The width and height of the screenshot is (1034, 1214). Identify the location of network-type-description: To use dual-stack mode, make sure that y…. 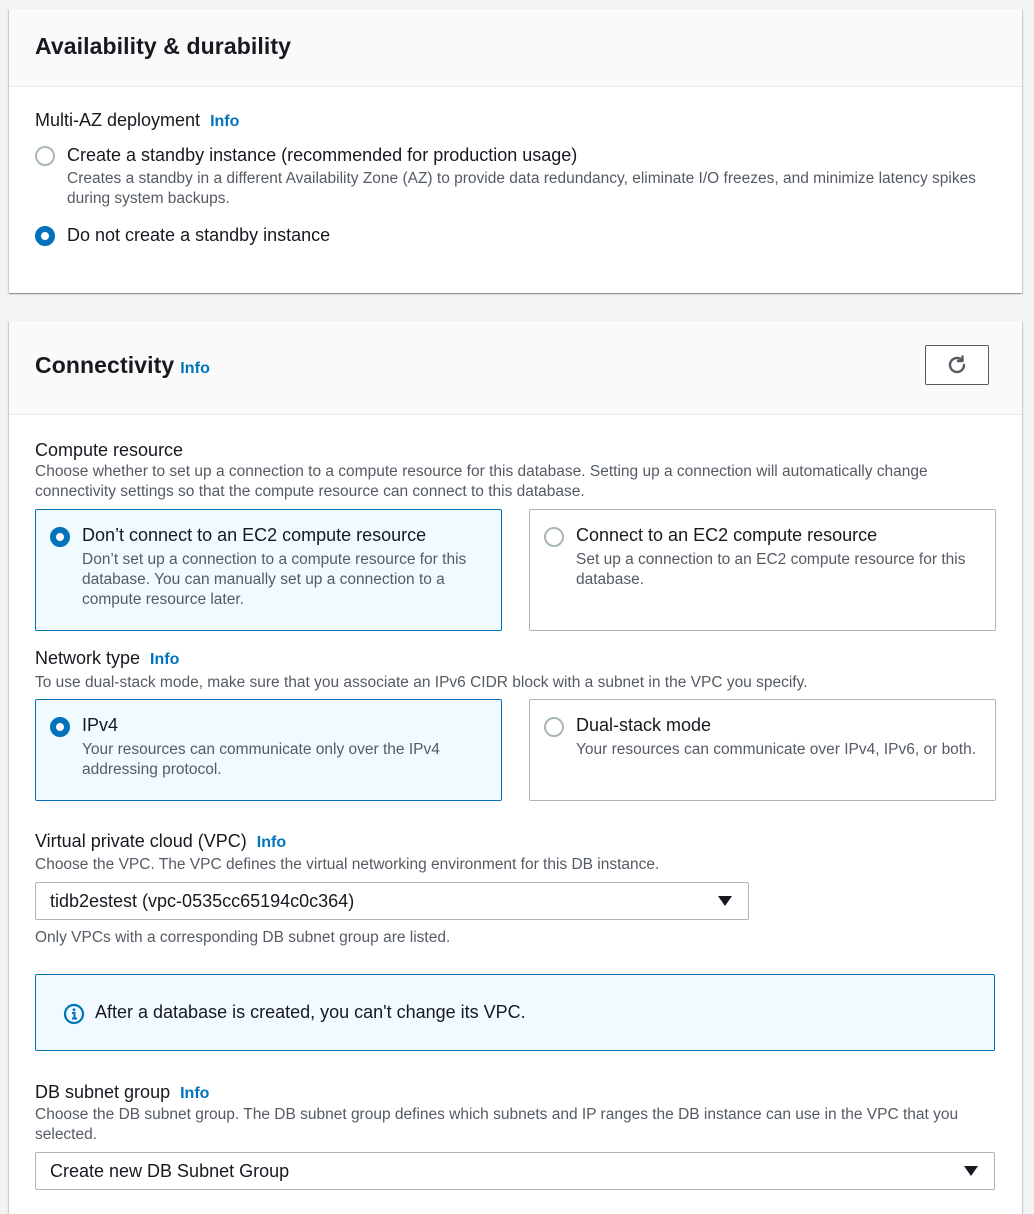
(421, 682).